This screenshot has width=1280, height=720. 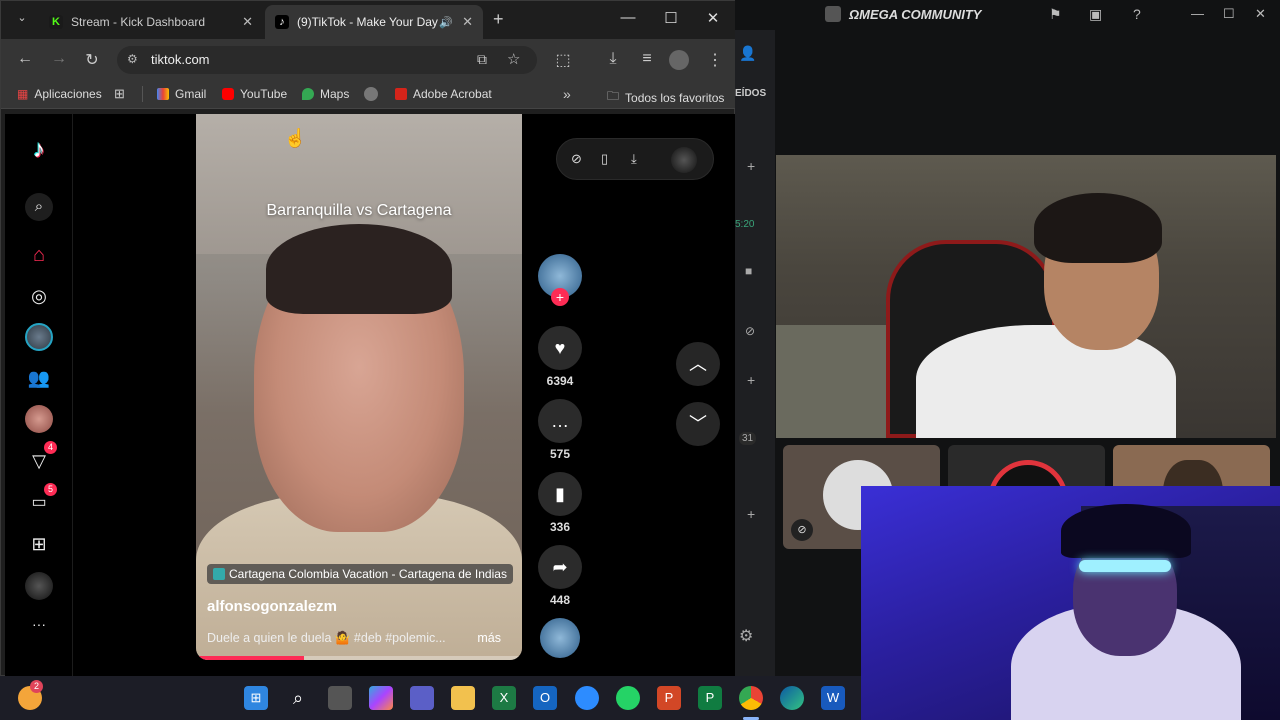 What do you see at coordinates (698, 424) in the screenshot?
I see `next-video-button: ﹀` at bounding box center [698, 424].